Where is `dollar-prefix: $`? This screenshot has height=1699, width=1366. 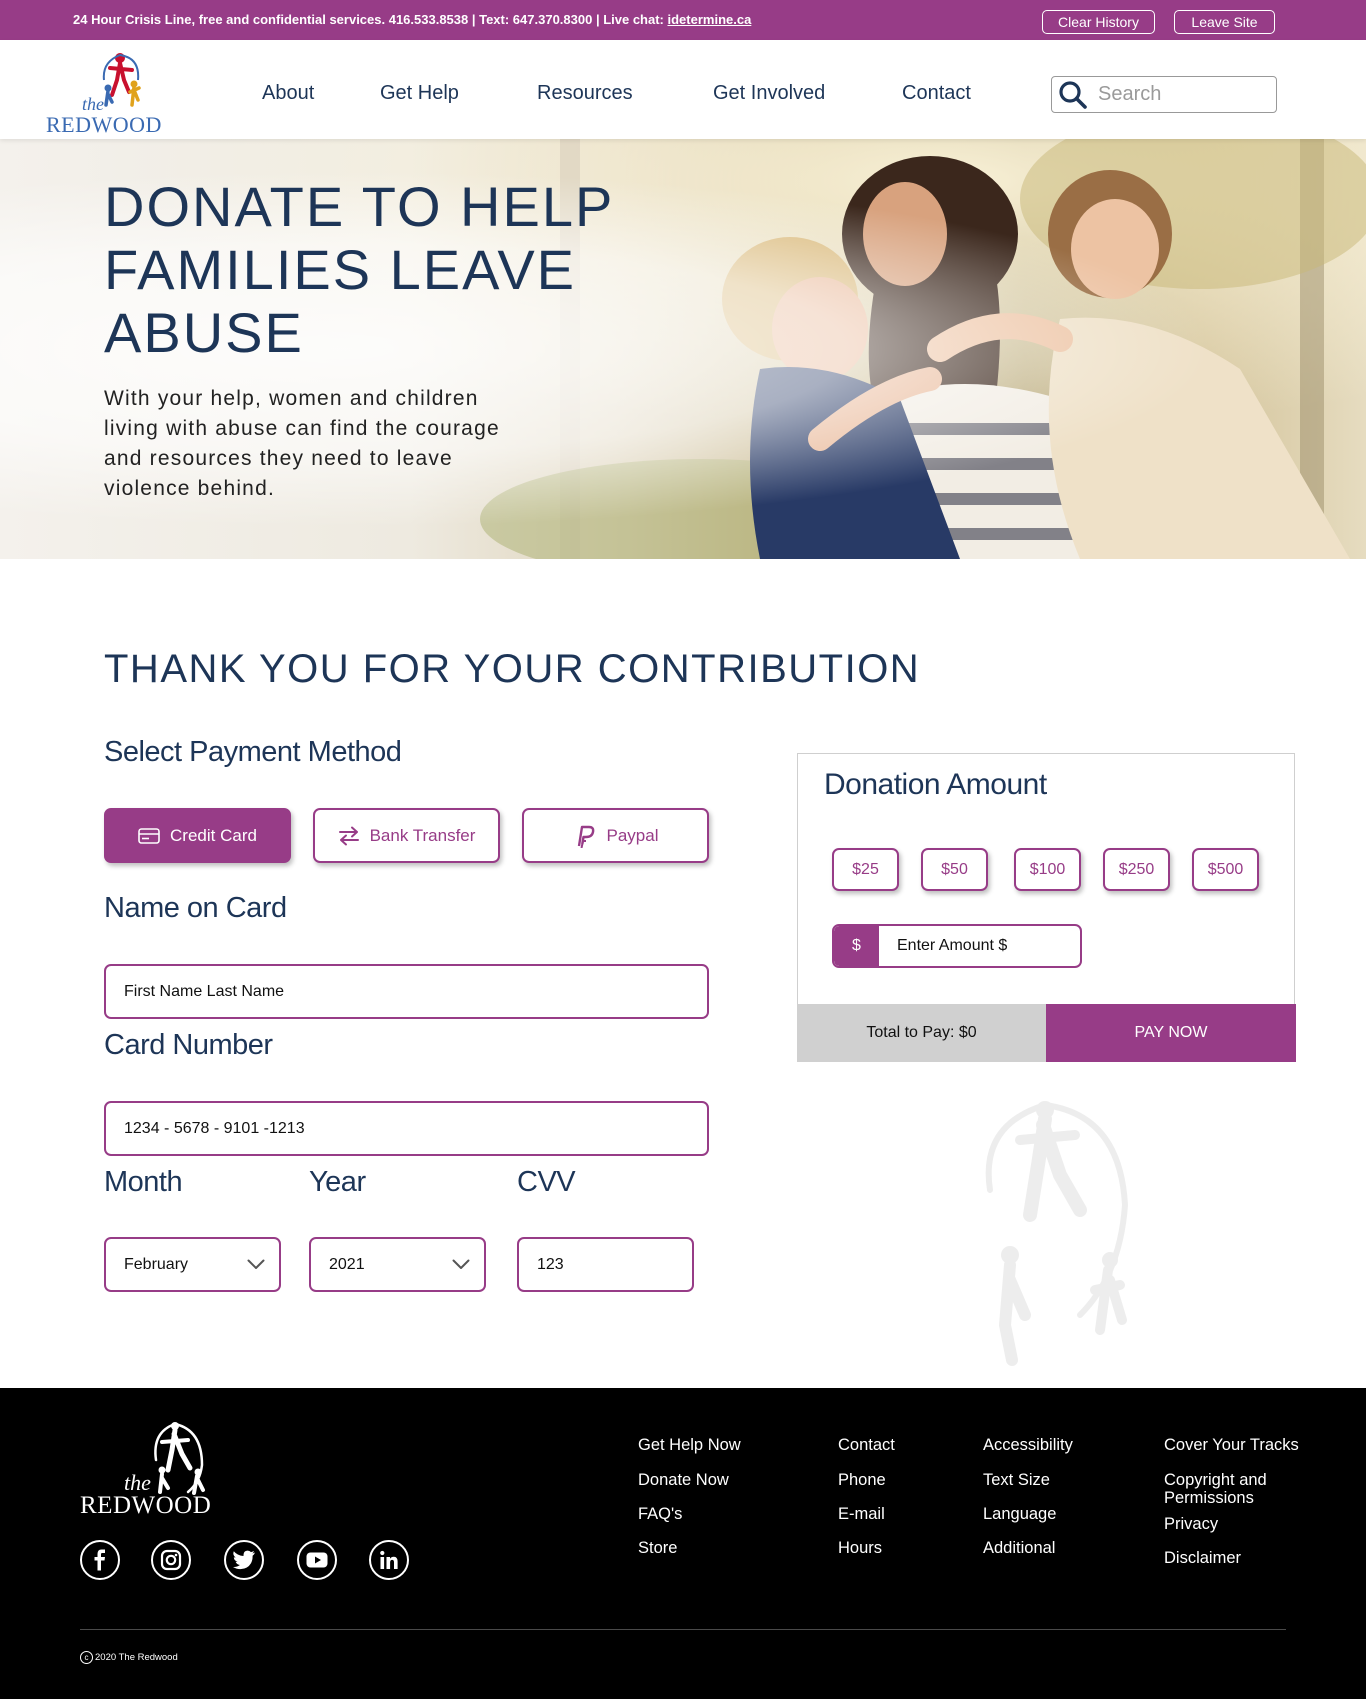
dollar-prefix: $ is located at coordinates (856, 946).